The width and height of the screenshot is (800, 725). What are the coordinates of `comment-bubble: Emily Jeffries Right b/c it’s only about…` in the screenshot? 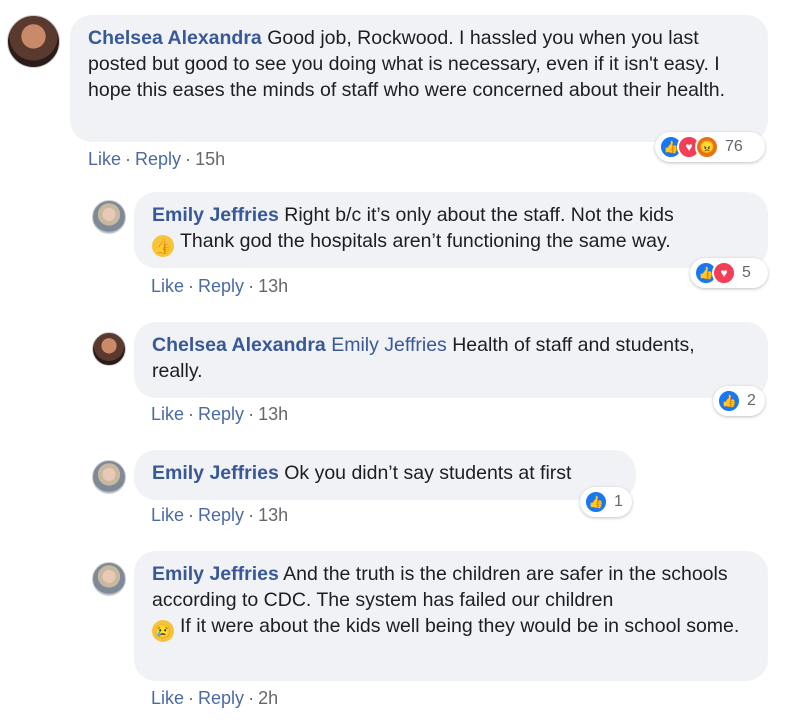 It's located at (451, 230).